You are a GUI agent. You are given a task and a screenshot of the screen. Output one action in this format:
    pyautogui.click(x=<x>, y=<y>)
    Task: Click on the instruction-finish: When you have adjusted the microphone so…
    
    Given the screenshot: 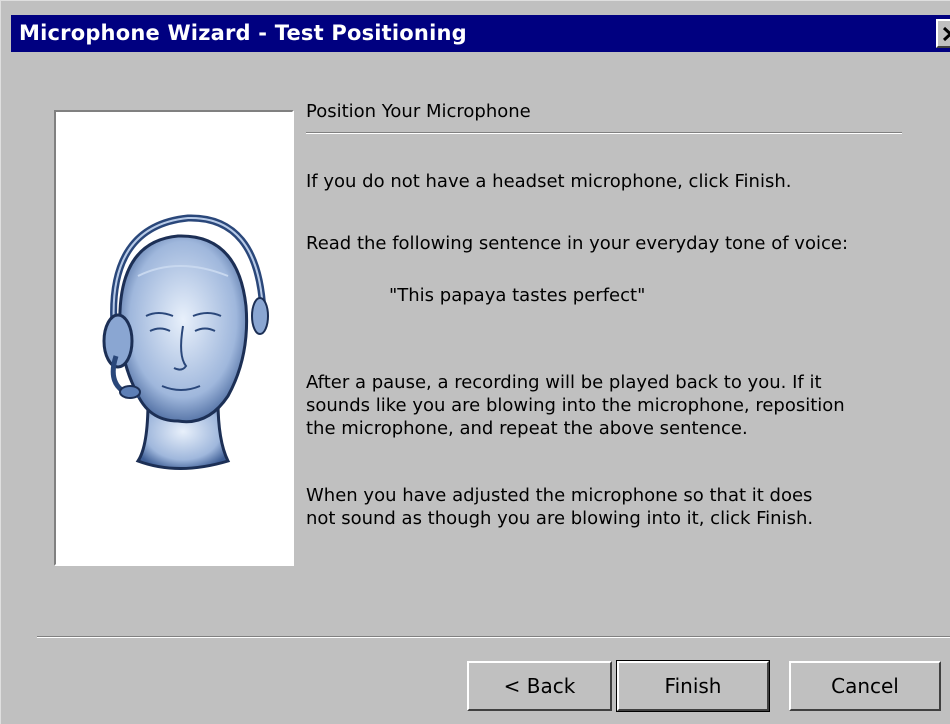 What is the action you would take?
    pyautogui.click(x=560, y=507)
    